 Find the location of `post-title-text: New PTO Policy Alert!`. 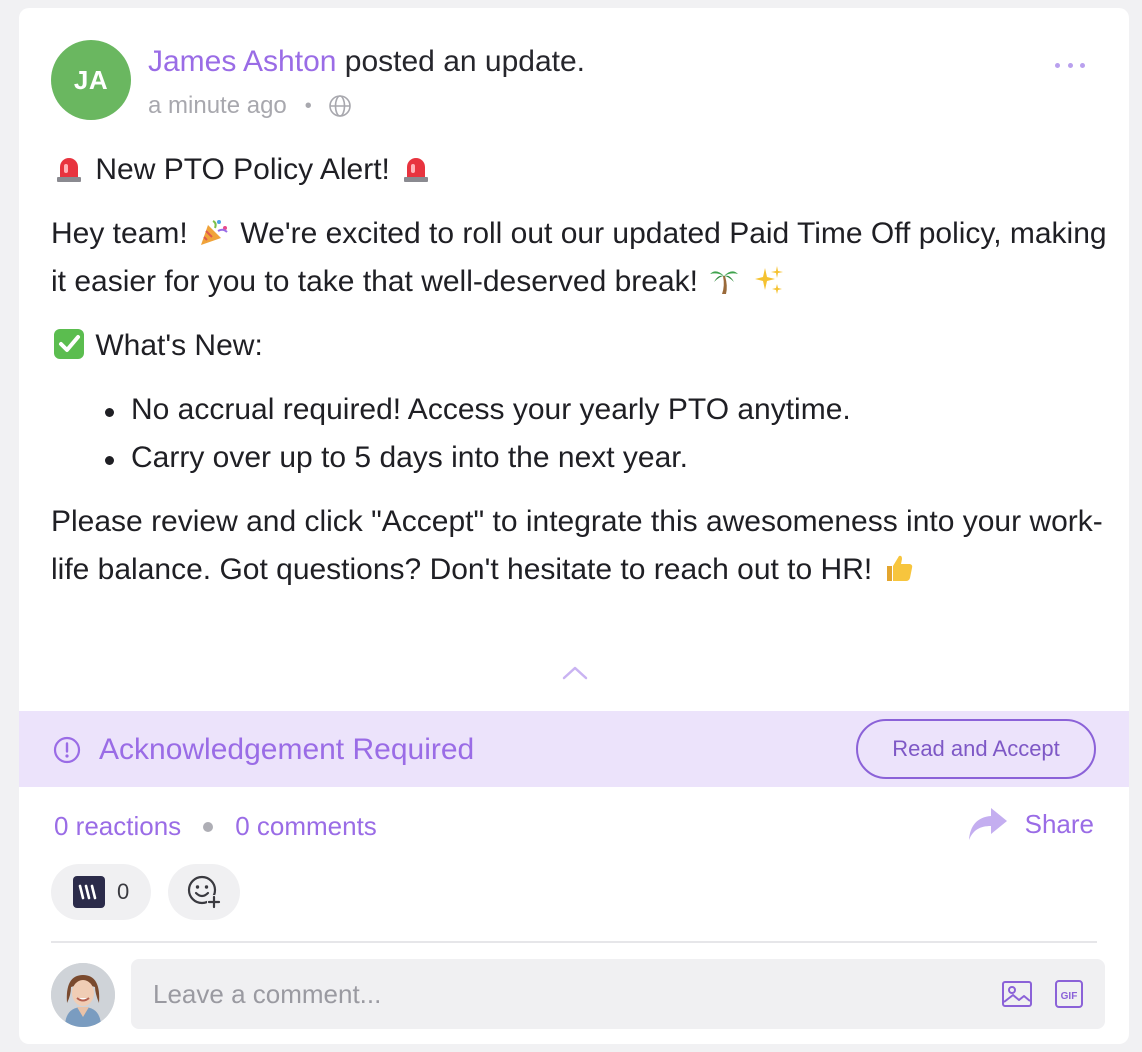

post-title-text: New PTO Policy Alert! is located at coordinates (242, 169).